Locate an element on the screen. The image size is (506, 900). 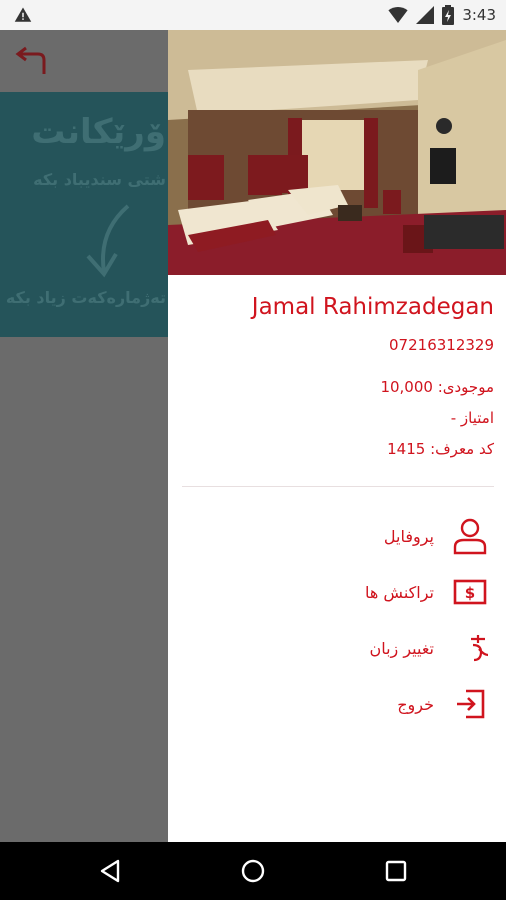
recents-icon is located at coordinates (396, 871).